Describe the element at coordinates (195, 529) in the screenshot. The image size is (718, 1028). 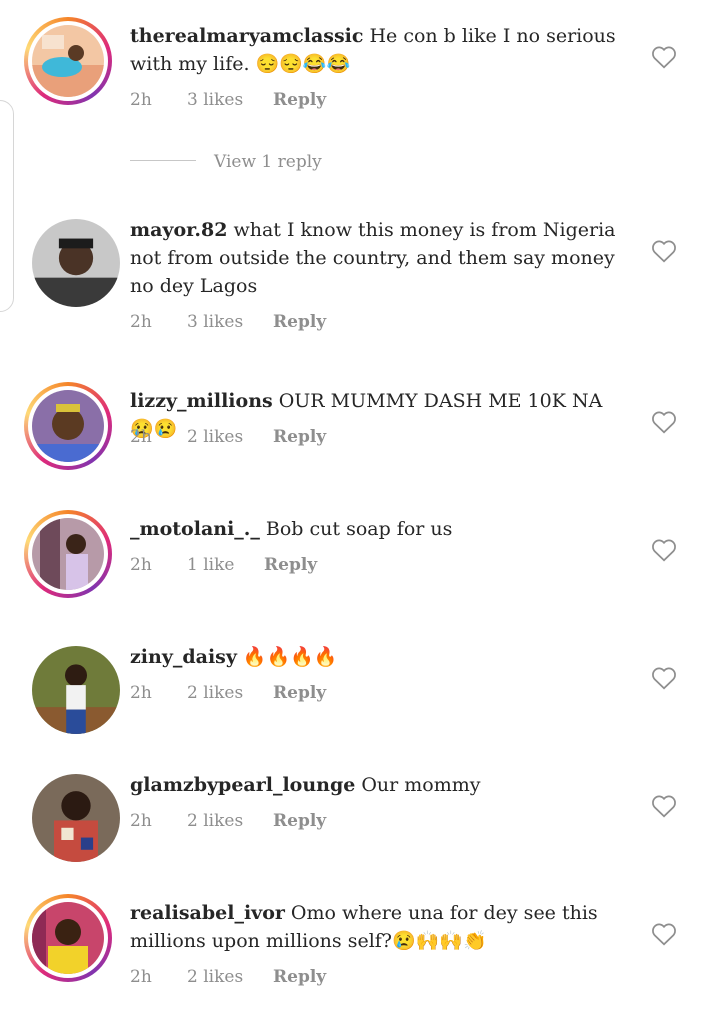
I see `comment-username: _motolani_._` at that location.